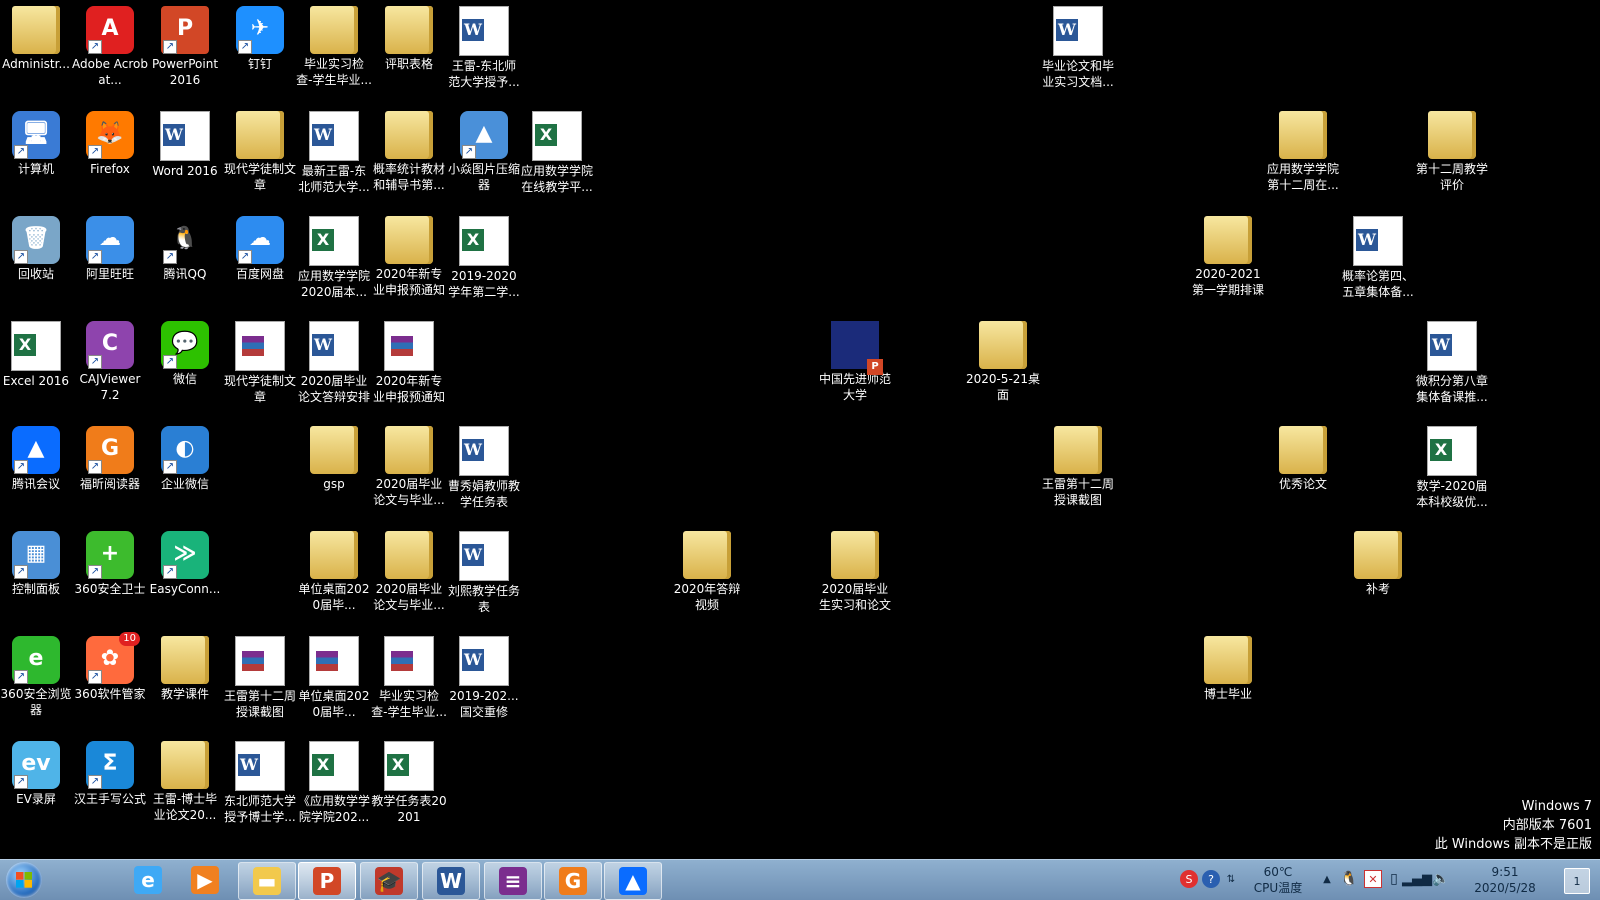 The image size is (1600, 900). Describe the element at coordinates (110, 387) in the screenshot. I see `desktop-icon-label: CAJViewer 7.2` at that location.